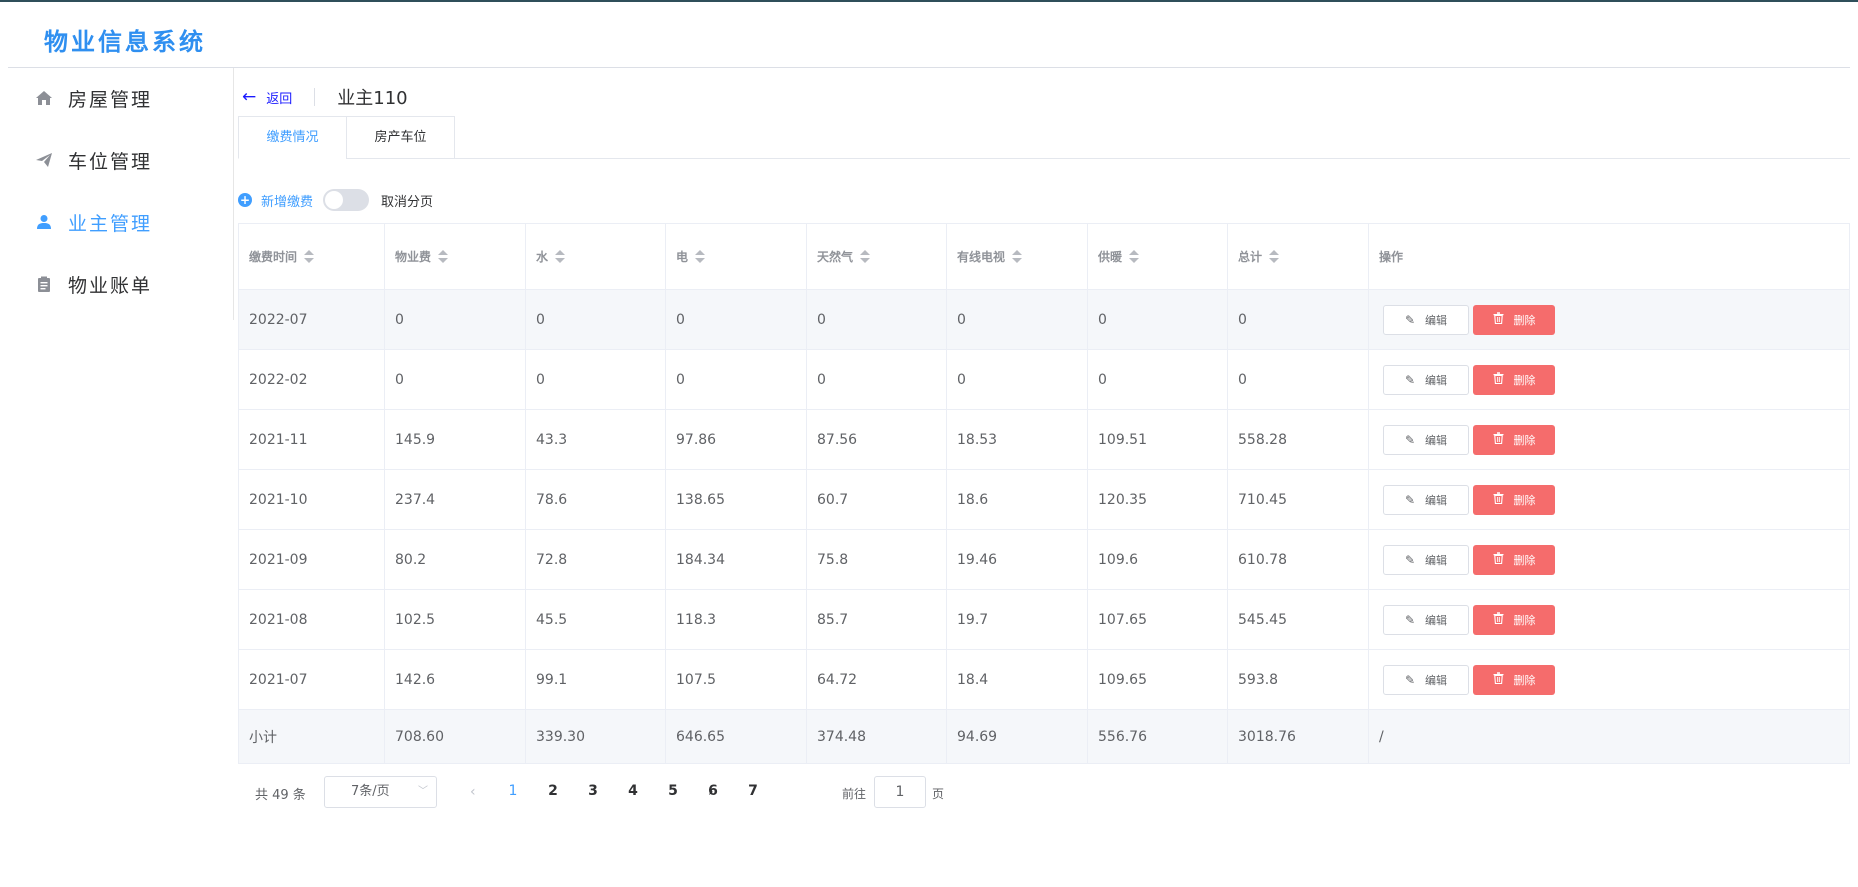 The image size is (1858, 887). What do you see at coordinates (973, 619) in the screenshot?
I see `cell-value: 19.7` at bounding box center [973, 619].